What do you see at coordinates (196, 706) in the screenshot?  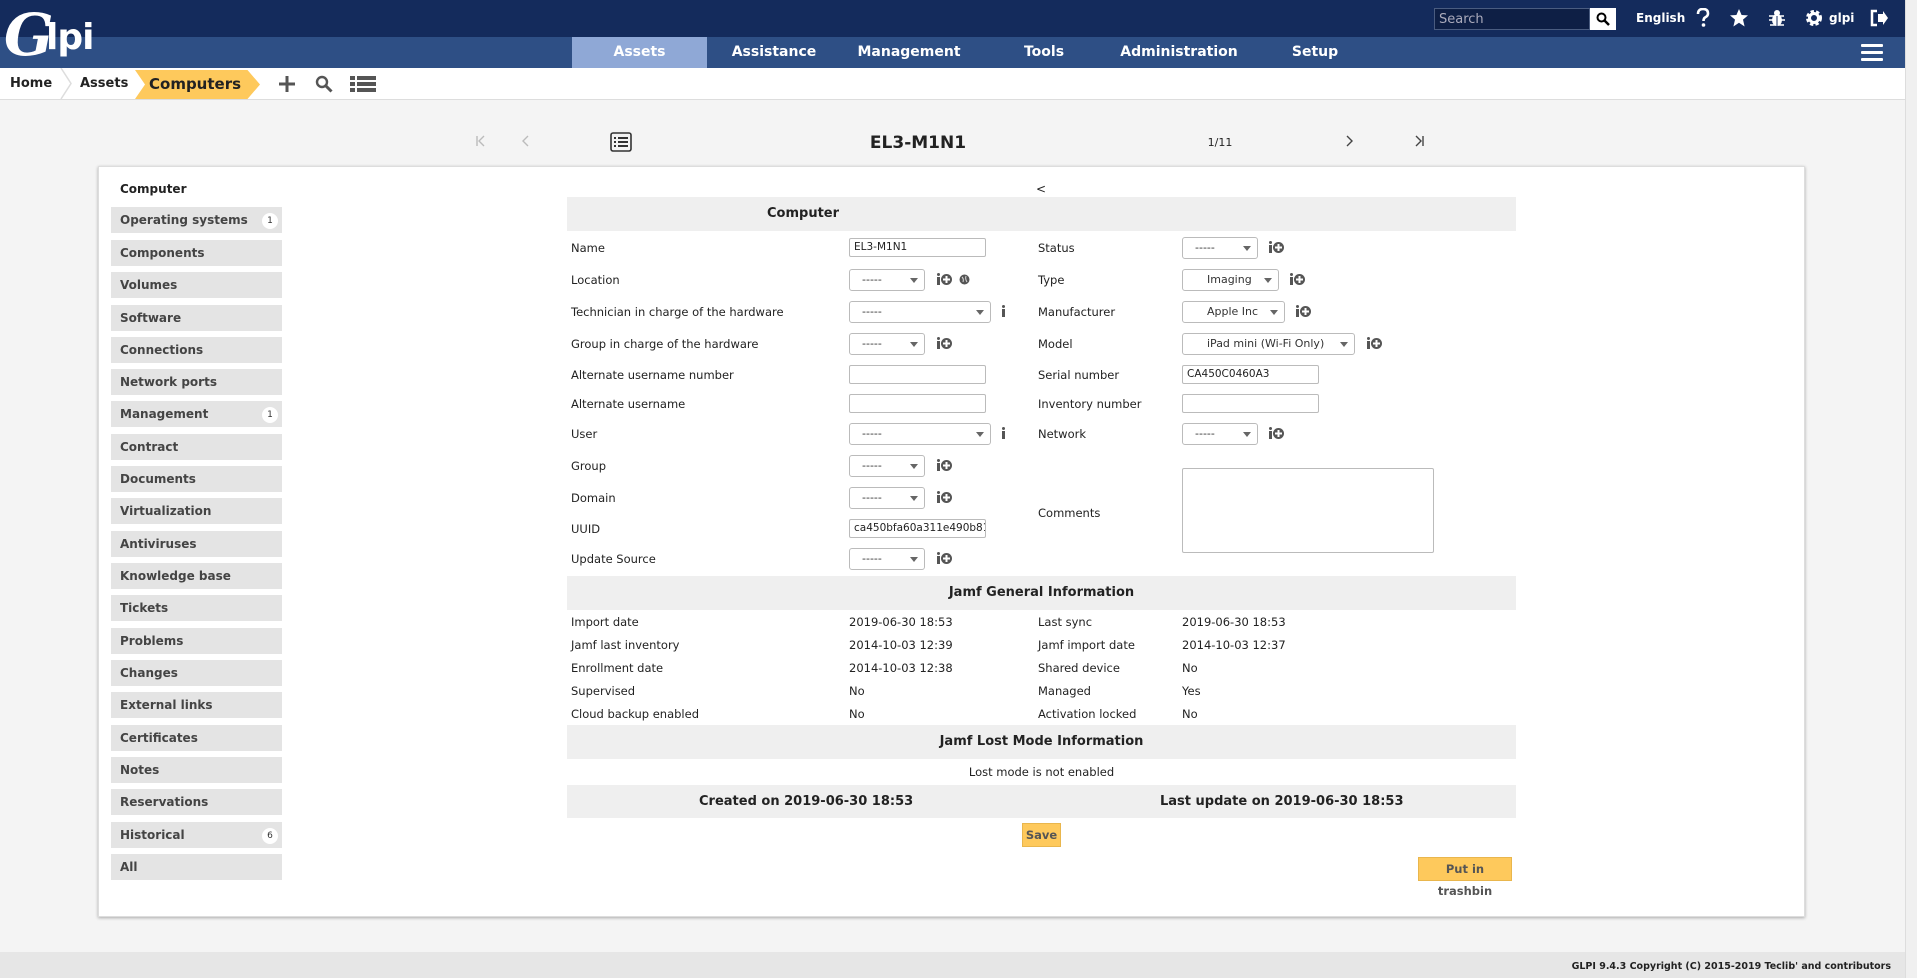 I see `tab-external-links: External links` at bounding box center [196, 706].